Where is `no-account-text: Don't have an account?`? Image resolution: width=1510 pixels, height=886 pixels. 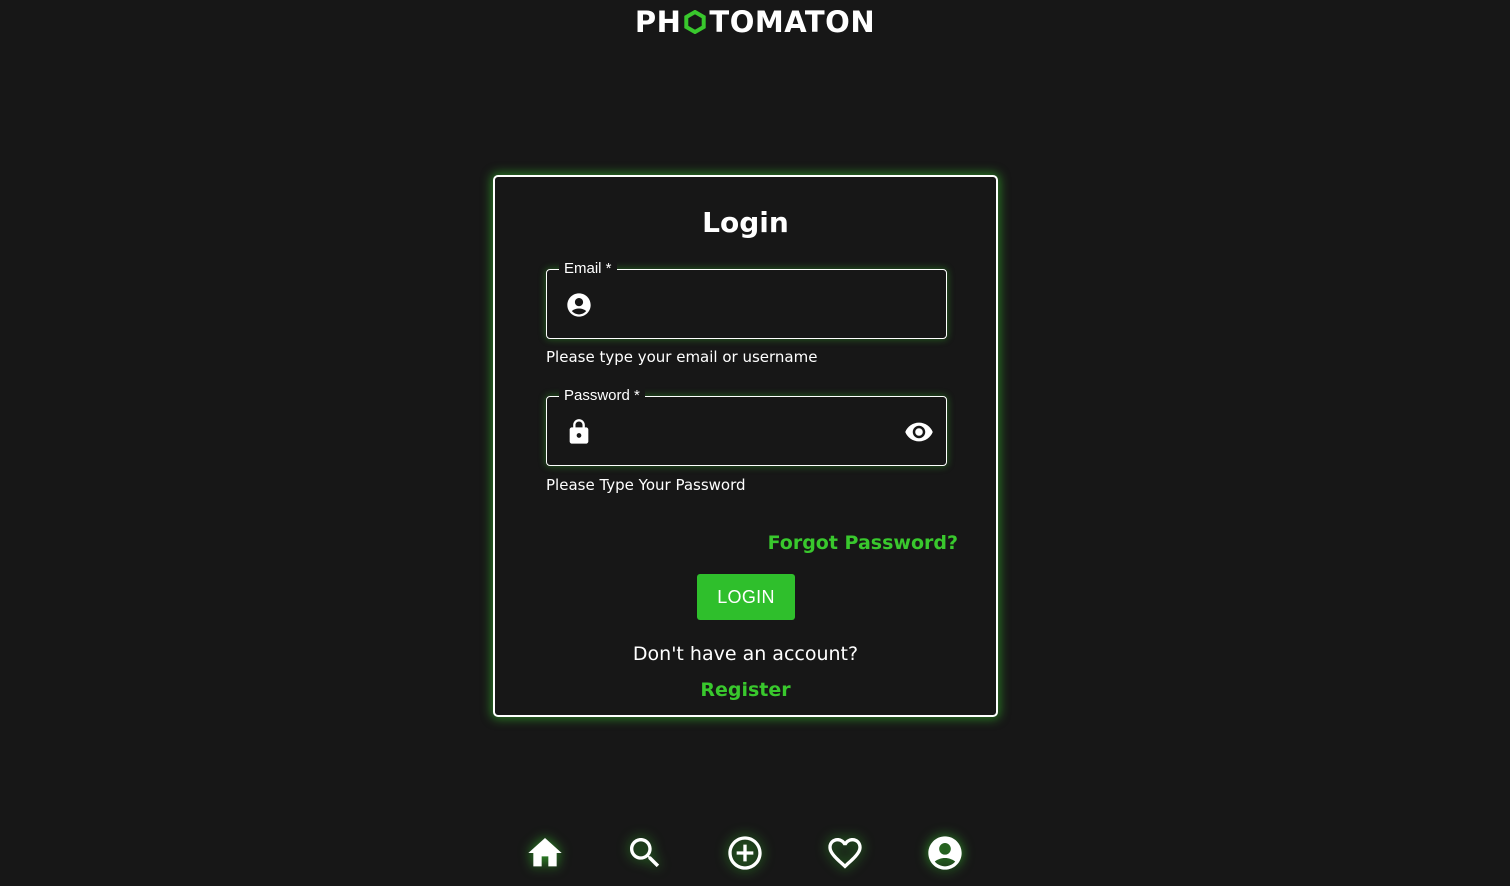
no-account-text: Don't have an account? is located at coordinates (745, 654).